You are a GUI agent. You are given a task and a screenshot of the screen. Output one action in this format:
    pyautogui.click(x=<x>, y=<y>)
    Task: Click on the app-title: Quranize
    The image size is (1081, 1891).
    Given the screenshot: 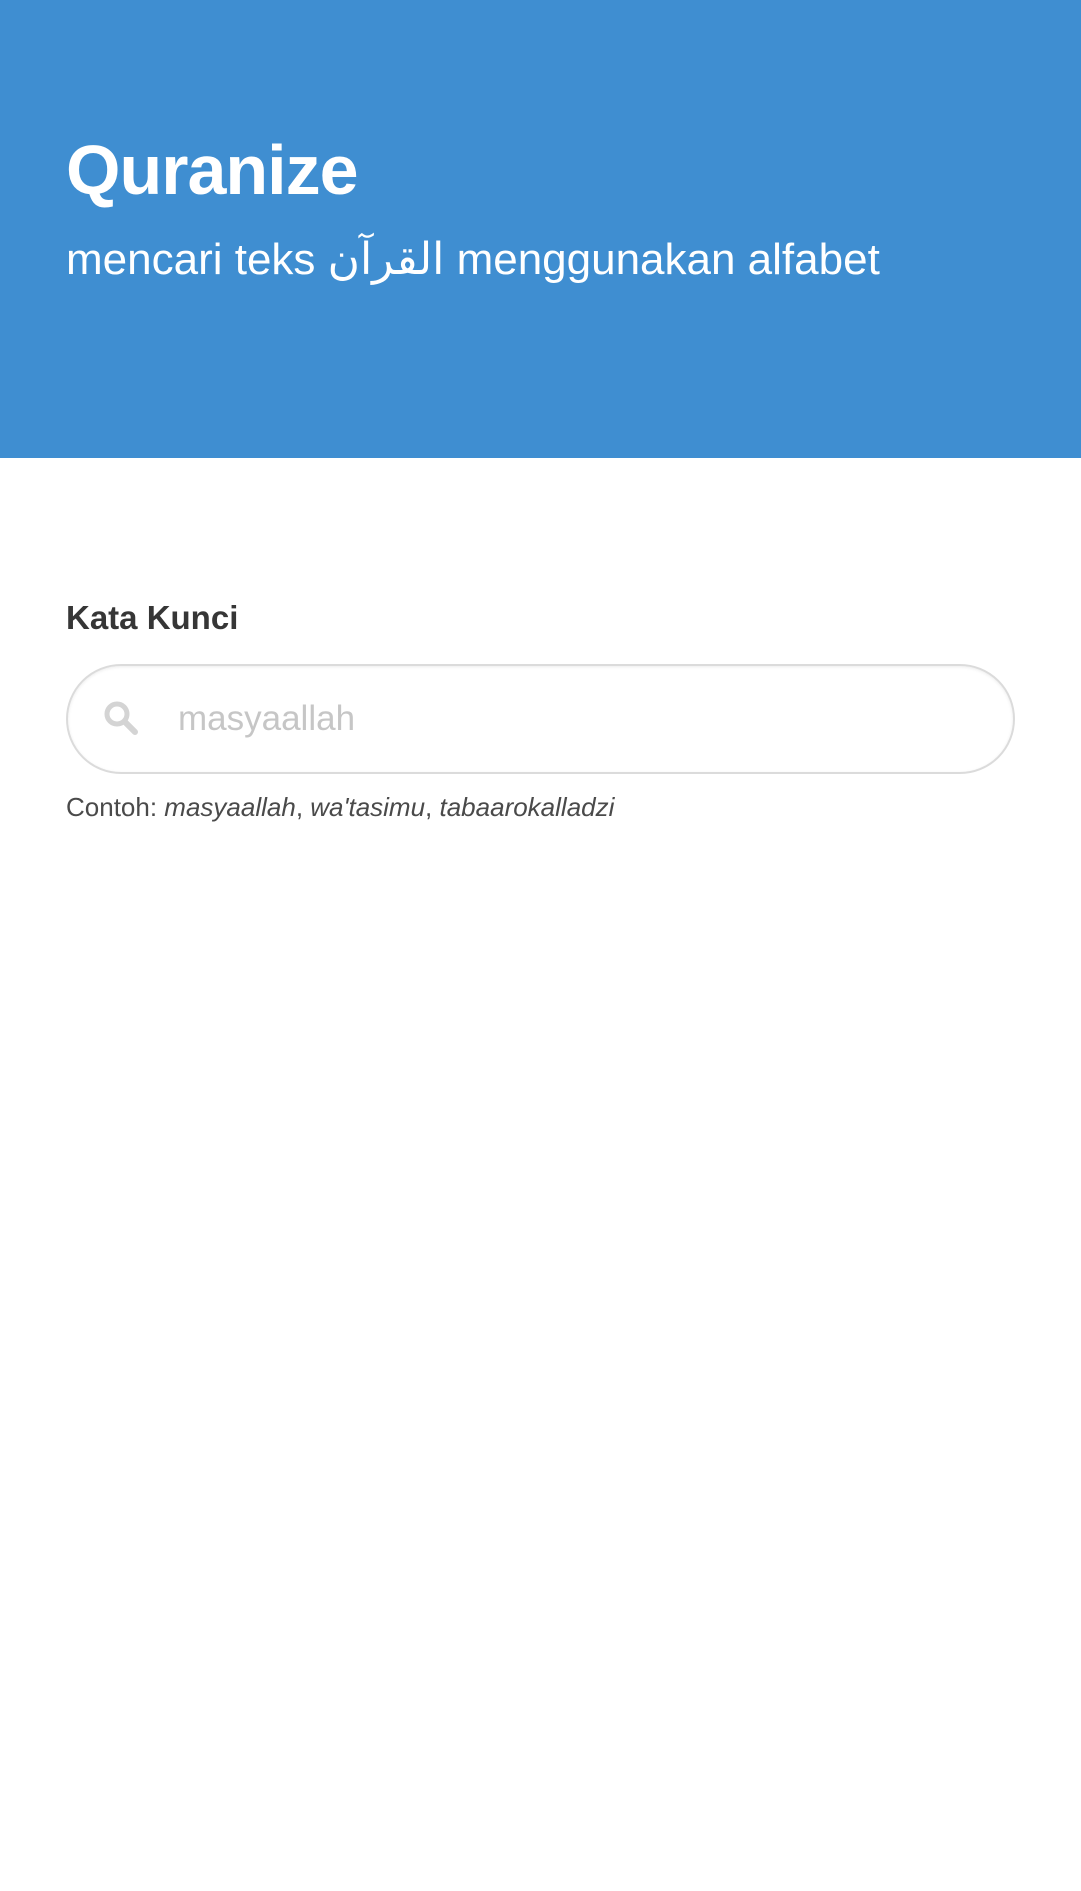 What is the action you would take?
    pyautogui.click(x=212, y=170)
    